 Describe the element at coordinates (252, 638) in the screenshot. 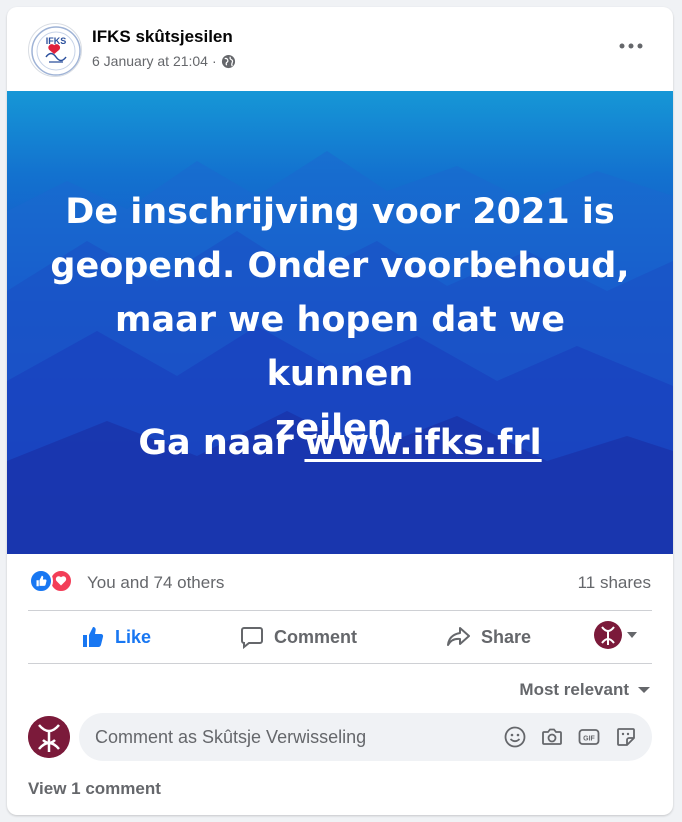

I see `comment-bubble-icon` at that location.